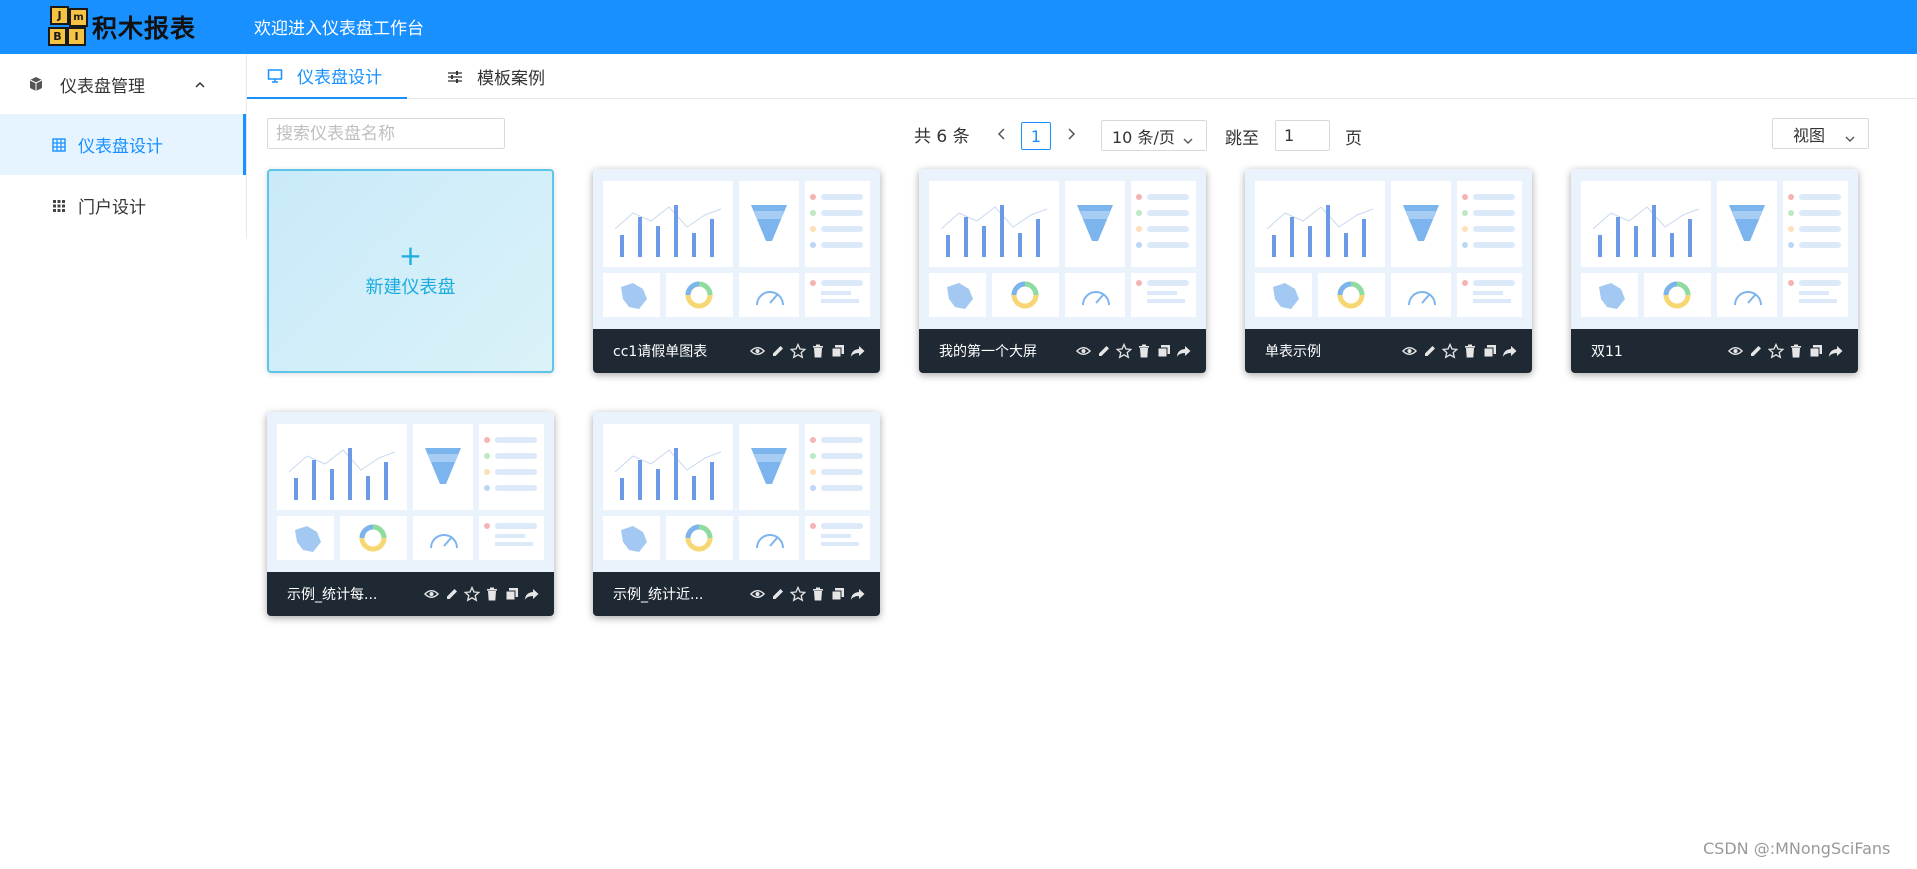 The image size is (1917, 869). I want to click on page-size-value: 10 条/页, so click(1143, 137).